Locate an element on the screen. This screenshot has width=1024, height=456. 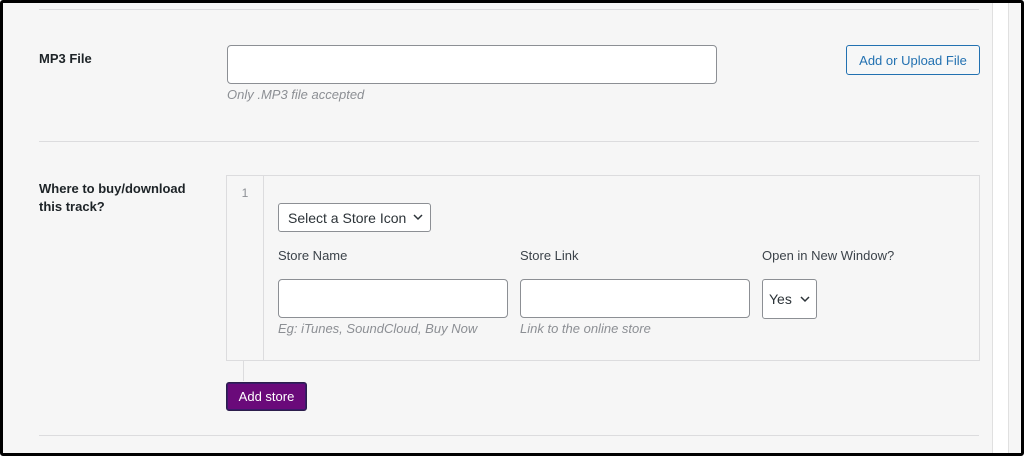
mp3-file-input is located at coordinates (472, 64).